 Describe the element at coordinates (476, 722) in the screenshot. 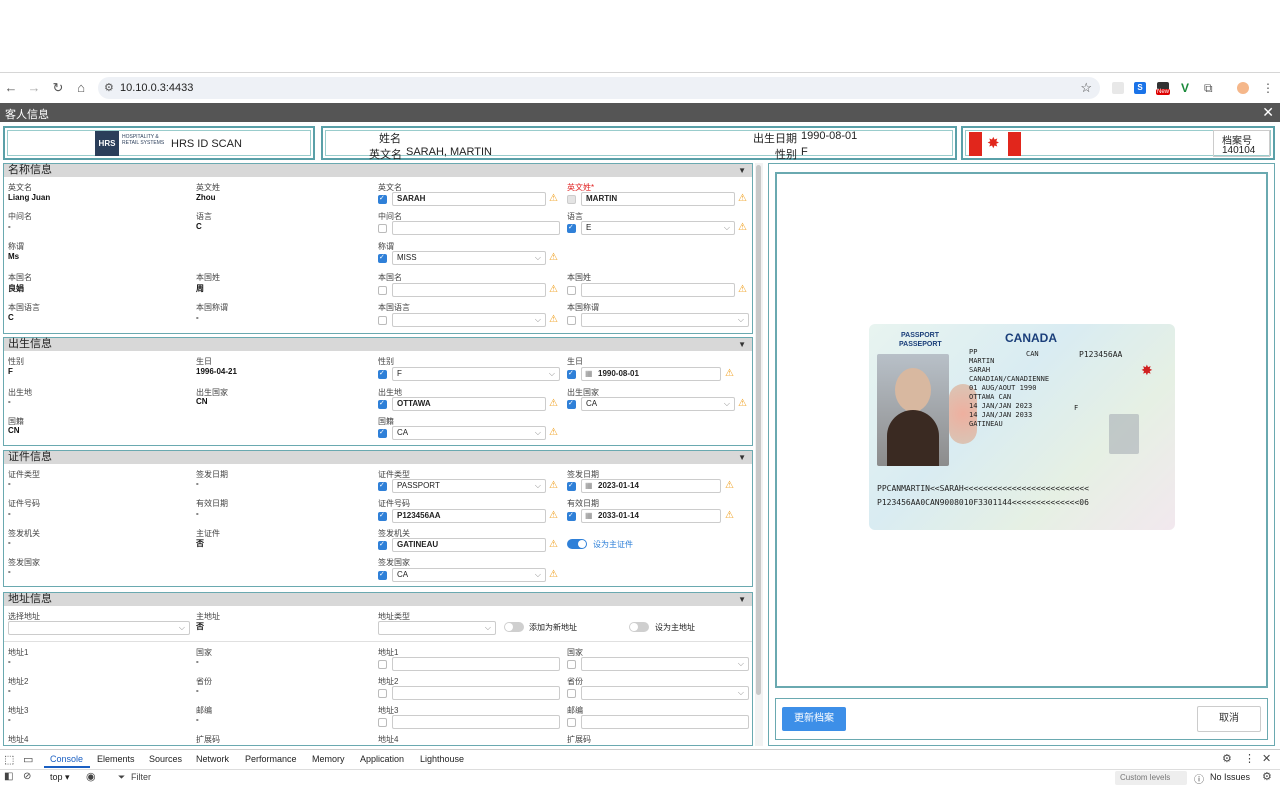

I see `addr3-input` at that location.